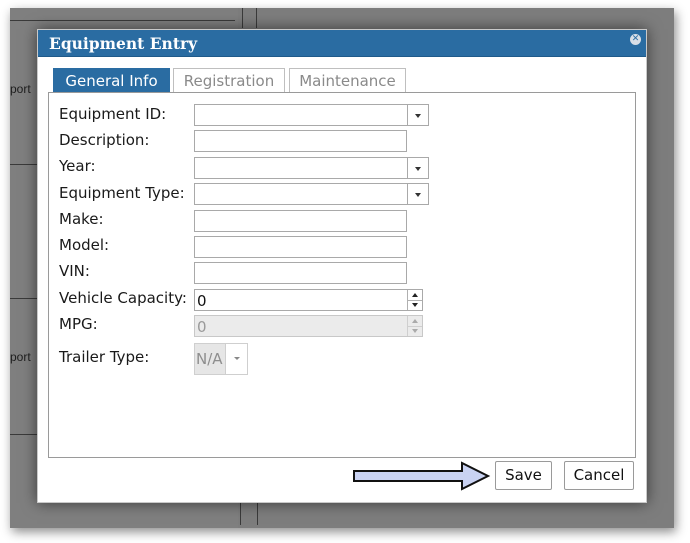 This screenshot has width=690, height=543. I want to click on description-label: Description:, so click(104, 140).